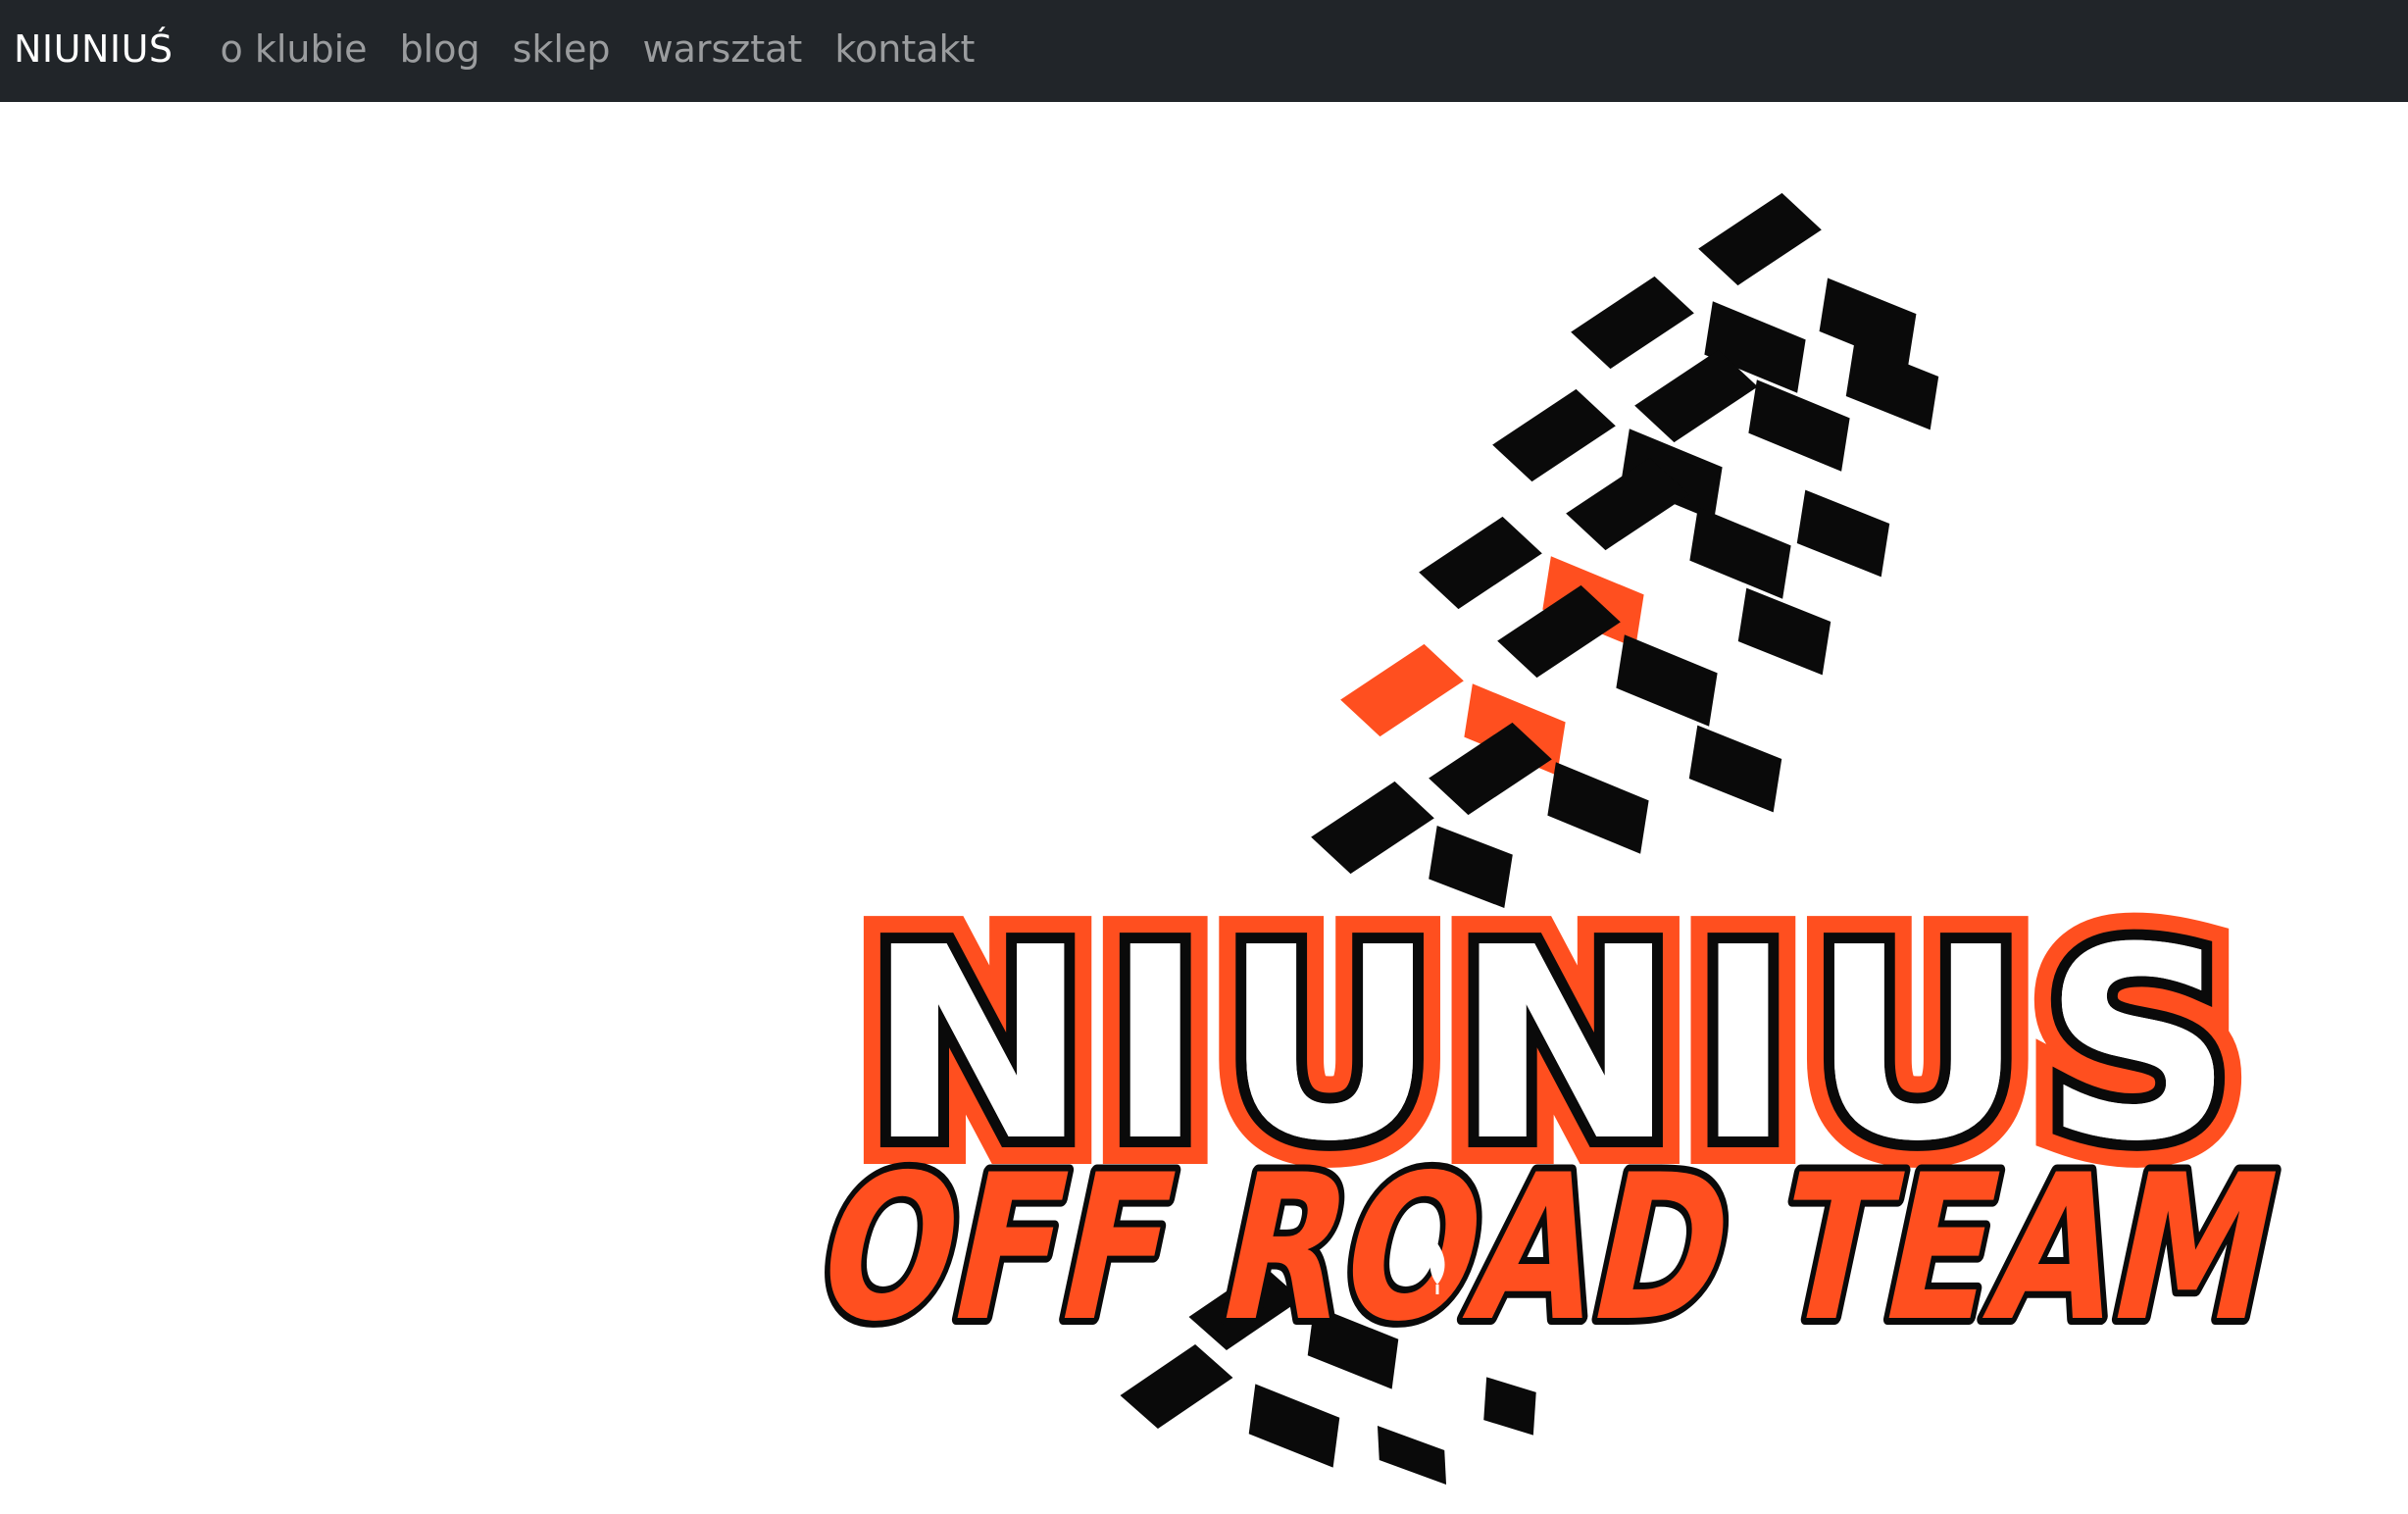  What do you see at coordinates (440, 49) in the screenshot?
I see `nav-link-blog: blog` at bounding box center [440, 49].